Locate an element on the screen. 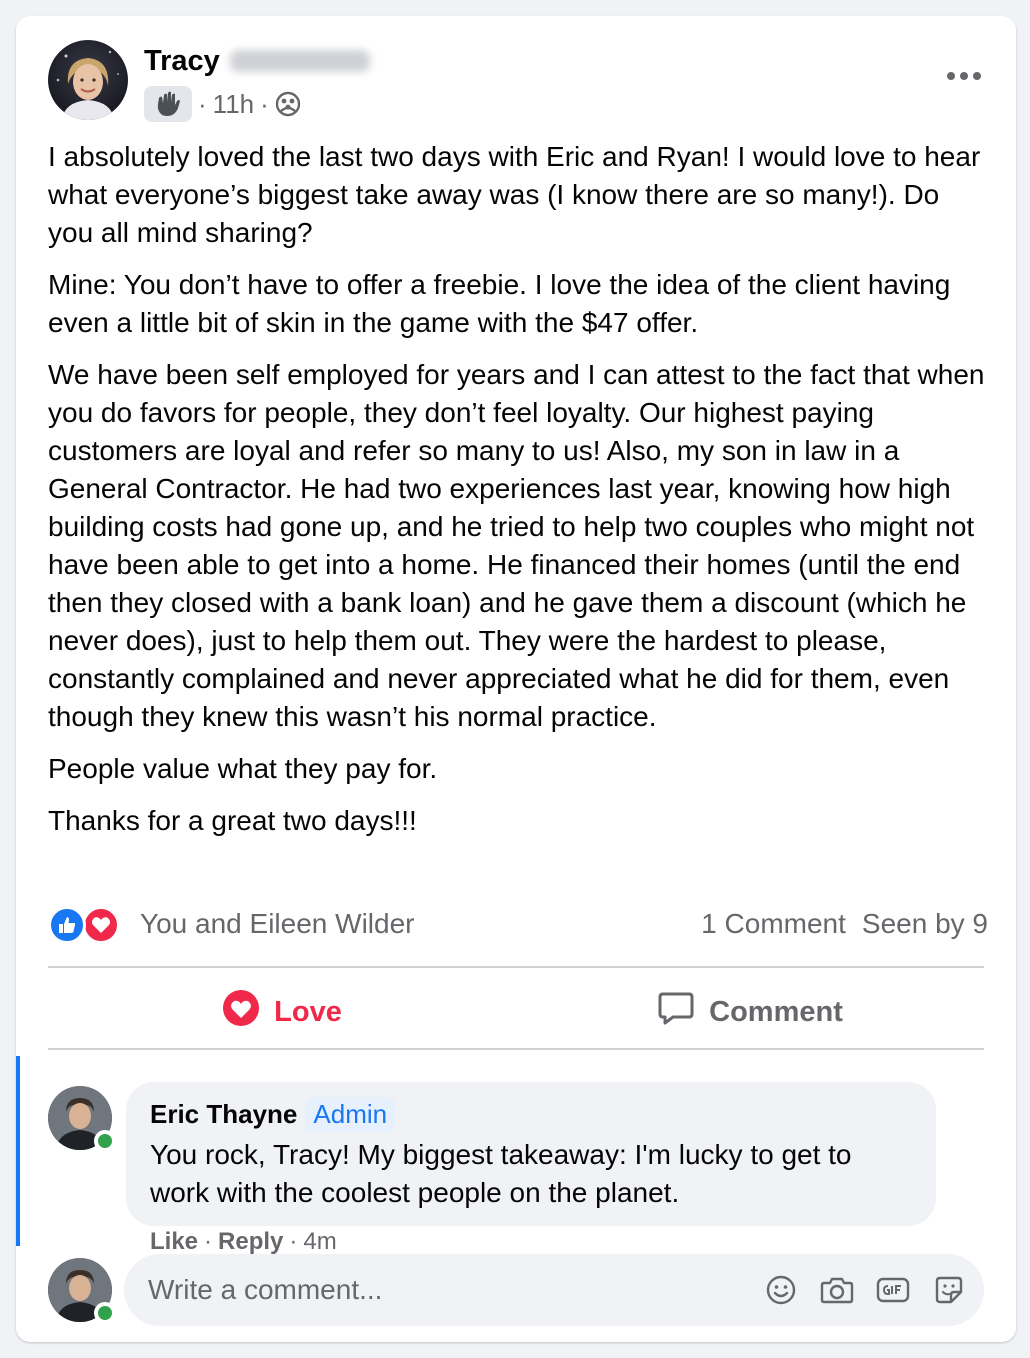 The height and width of the screenshot is (1358, 1030). post-time: 11h is located at coordinates (233, 104).